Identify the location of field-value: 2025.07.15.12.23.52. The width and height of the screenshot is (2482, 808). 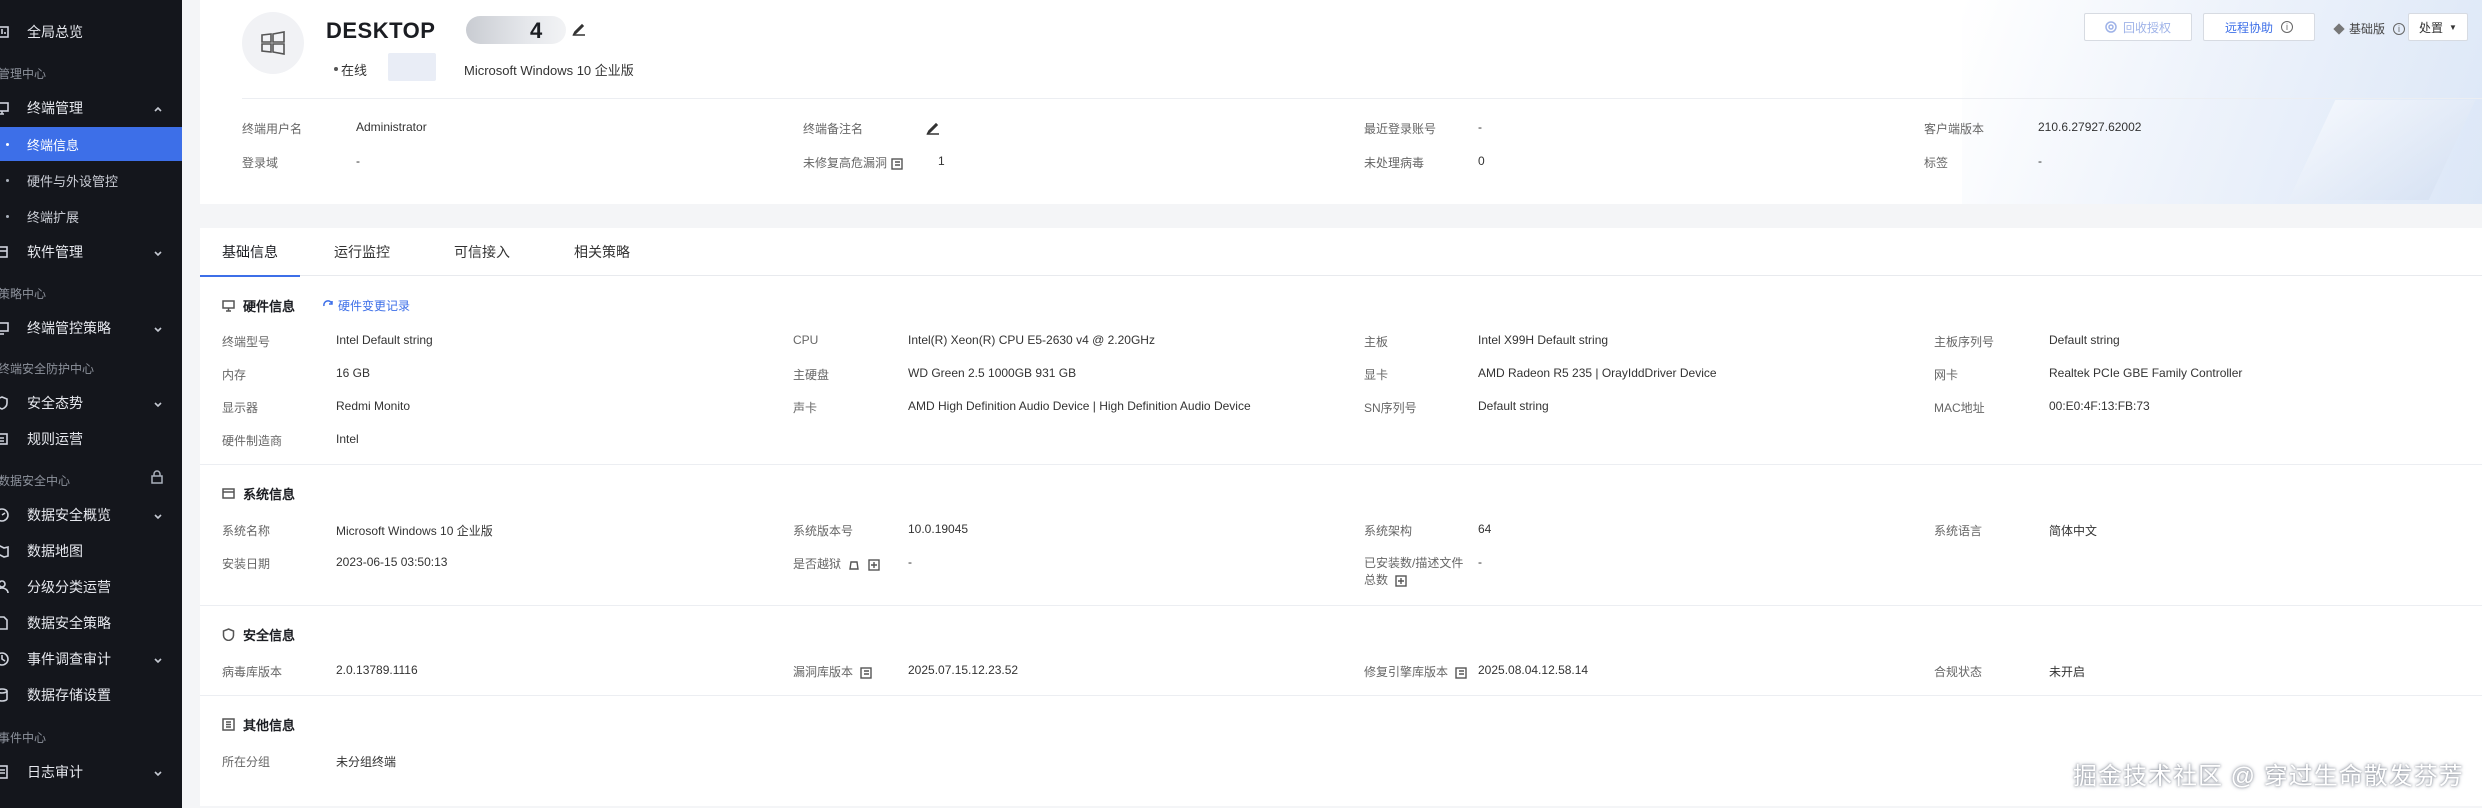
(963, 670).